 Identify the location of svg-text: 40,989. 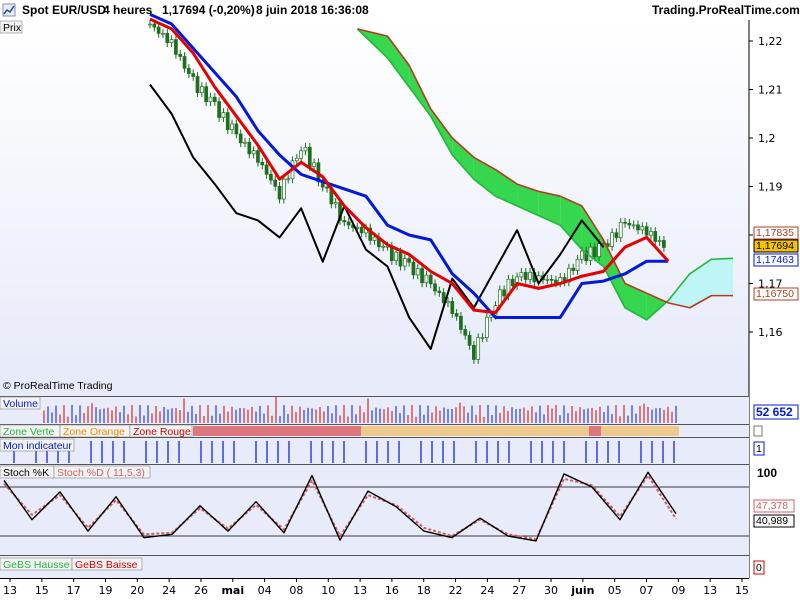
(772, 521).